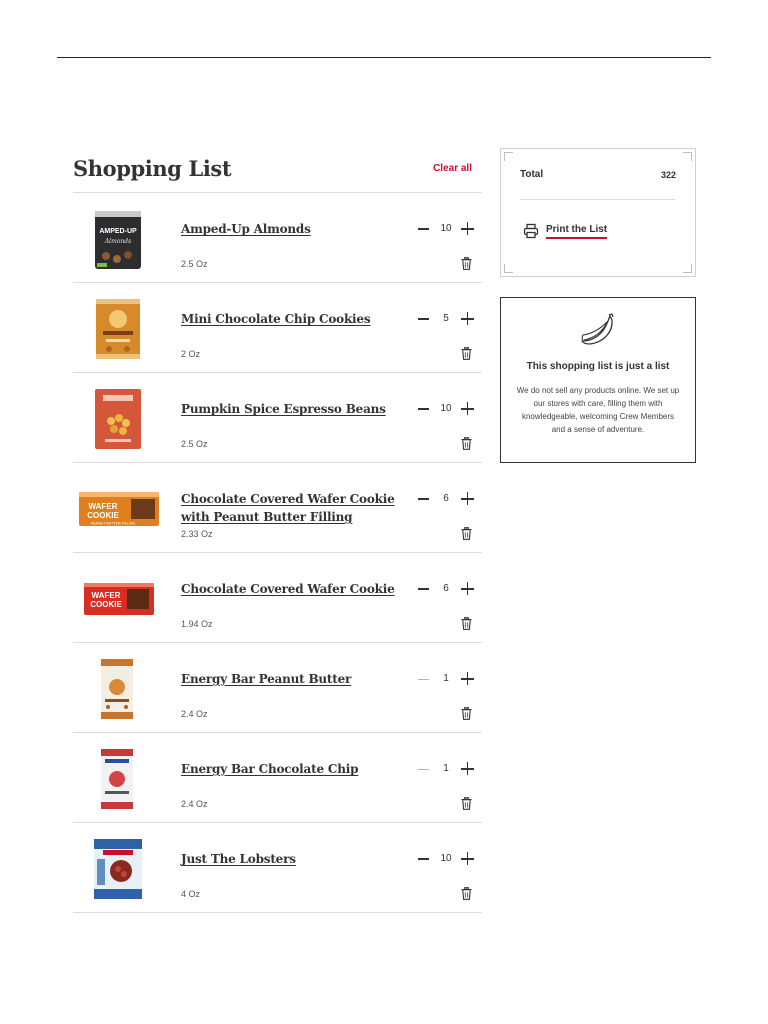 The width and height of the screenshot is (768, 1024). I want to click on print-list-button: Print the List, so click(583, 232).